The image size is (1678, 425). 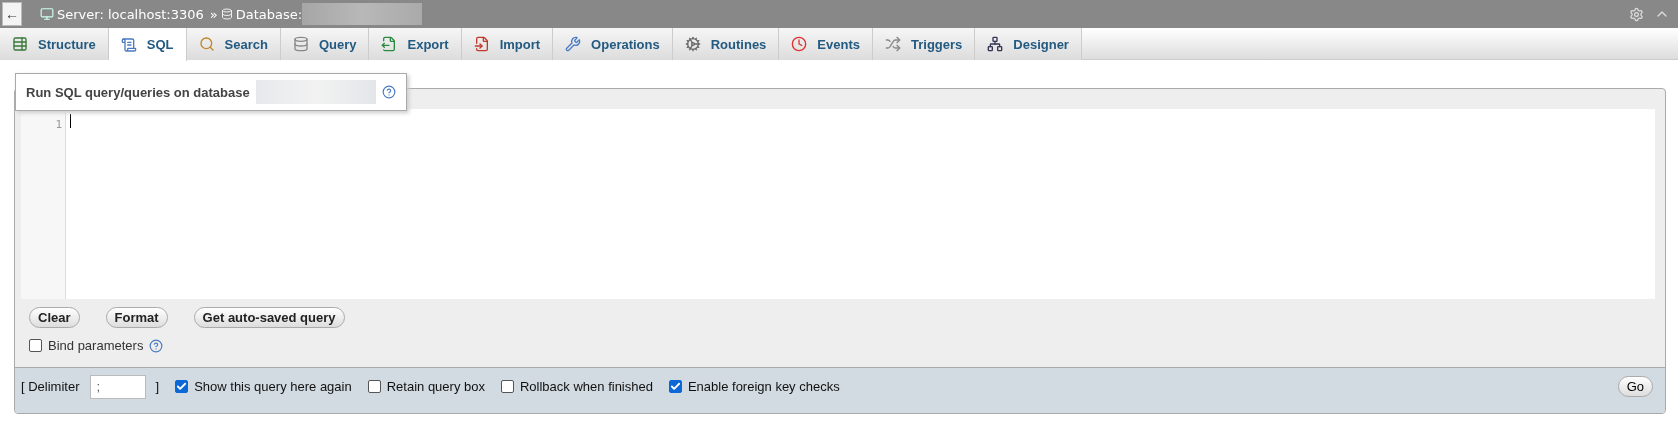 What do you see at coordinates (995, 44) in the screenshot?
I see `network-icon` at bounding box center [995, 44].